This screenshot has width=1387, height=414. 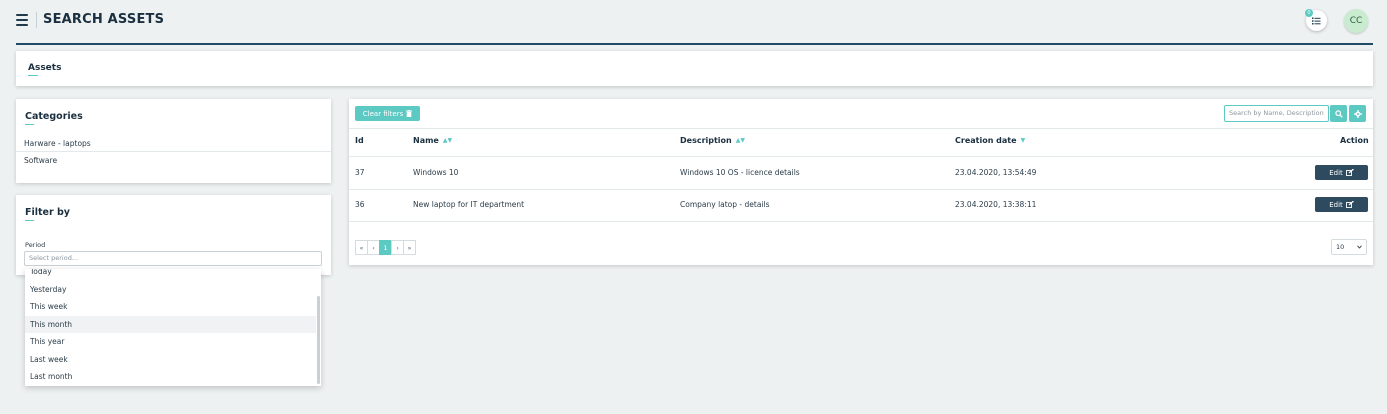 What do you see at coordinates (383, 113) in the screenshot?
I see `clear-filters-label: Clear filters` at bounding box center [383, 113].